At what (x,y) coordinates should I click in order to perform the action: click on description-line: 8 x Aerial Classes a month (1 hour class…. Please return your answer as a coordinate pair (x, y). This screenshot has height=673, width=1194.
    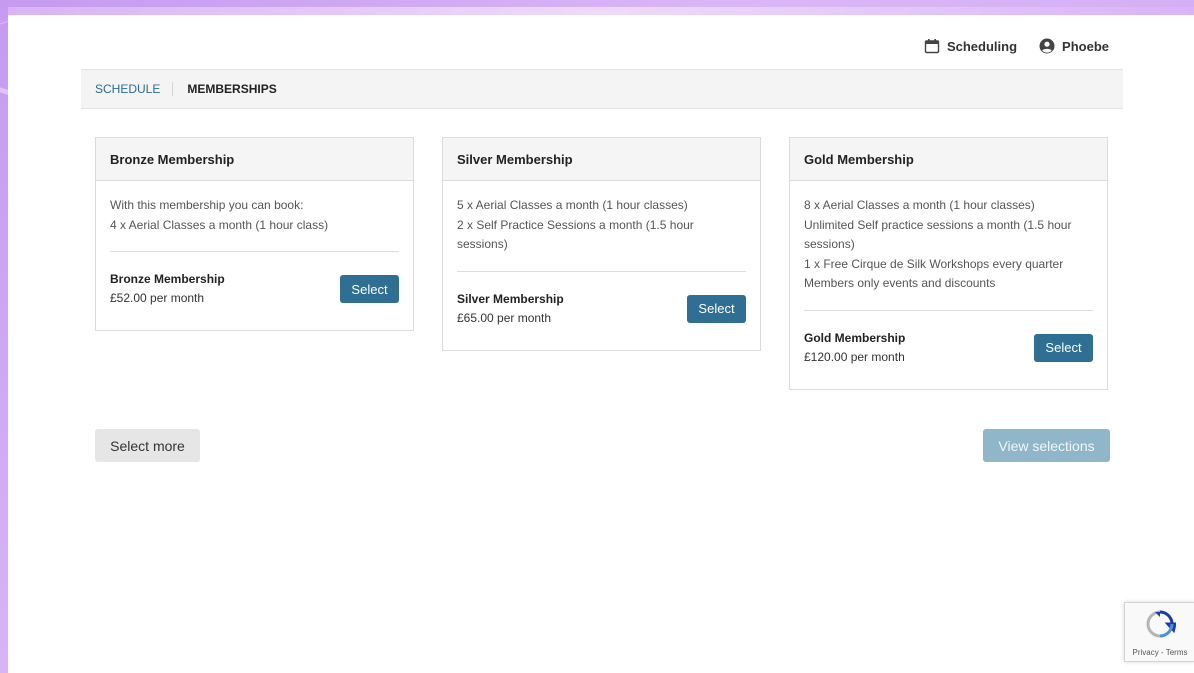
    Looking at the image, I should click on (919, 205).